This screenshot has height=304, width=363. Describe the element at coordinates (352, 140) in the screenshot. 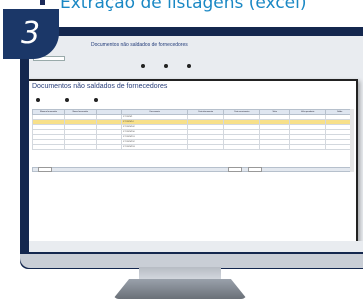

I see `vertical-scrollbar` at that location.